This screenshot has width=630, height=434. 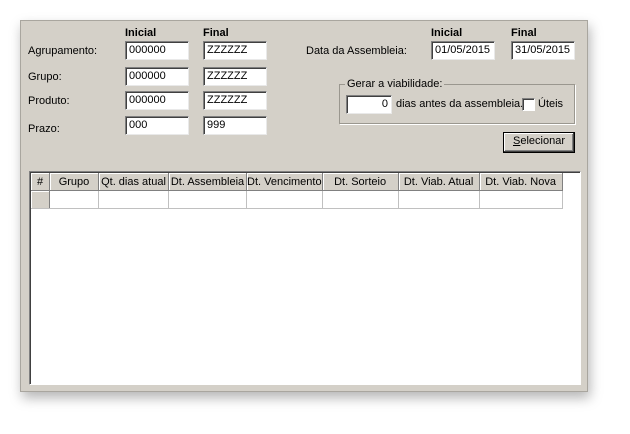 What do you see at coordinates (521, 199) in the screenshot?
I see `cell-dt-viab-nova` at bounding box center [521, 199].